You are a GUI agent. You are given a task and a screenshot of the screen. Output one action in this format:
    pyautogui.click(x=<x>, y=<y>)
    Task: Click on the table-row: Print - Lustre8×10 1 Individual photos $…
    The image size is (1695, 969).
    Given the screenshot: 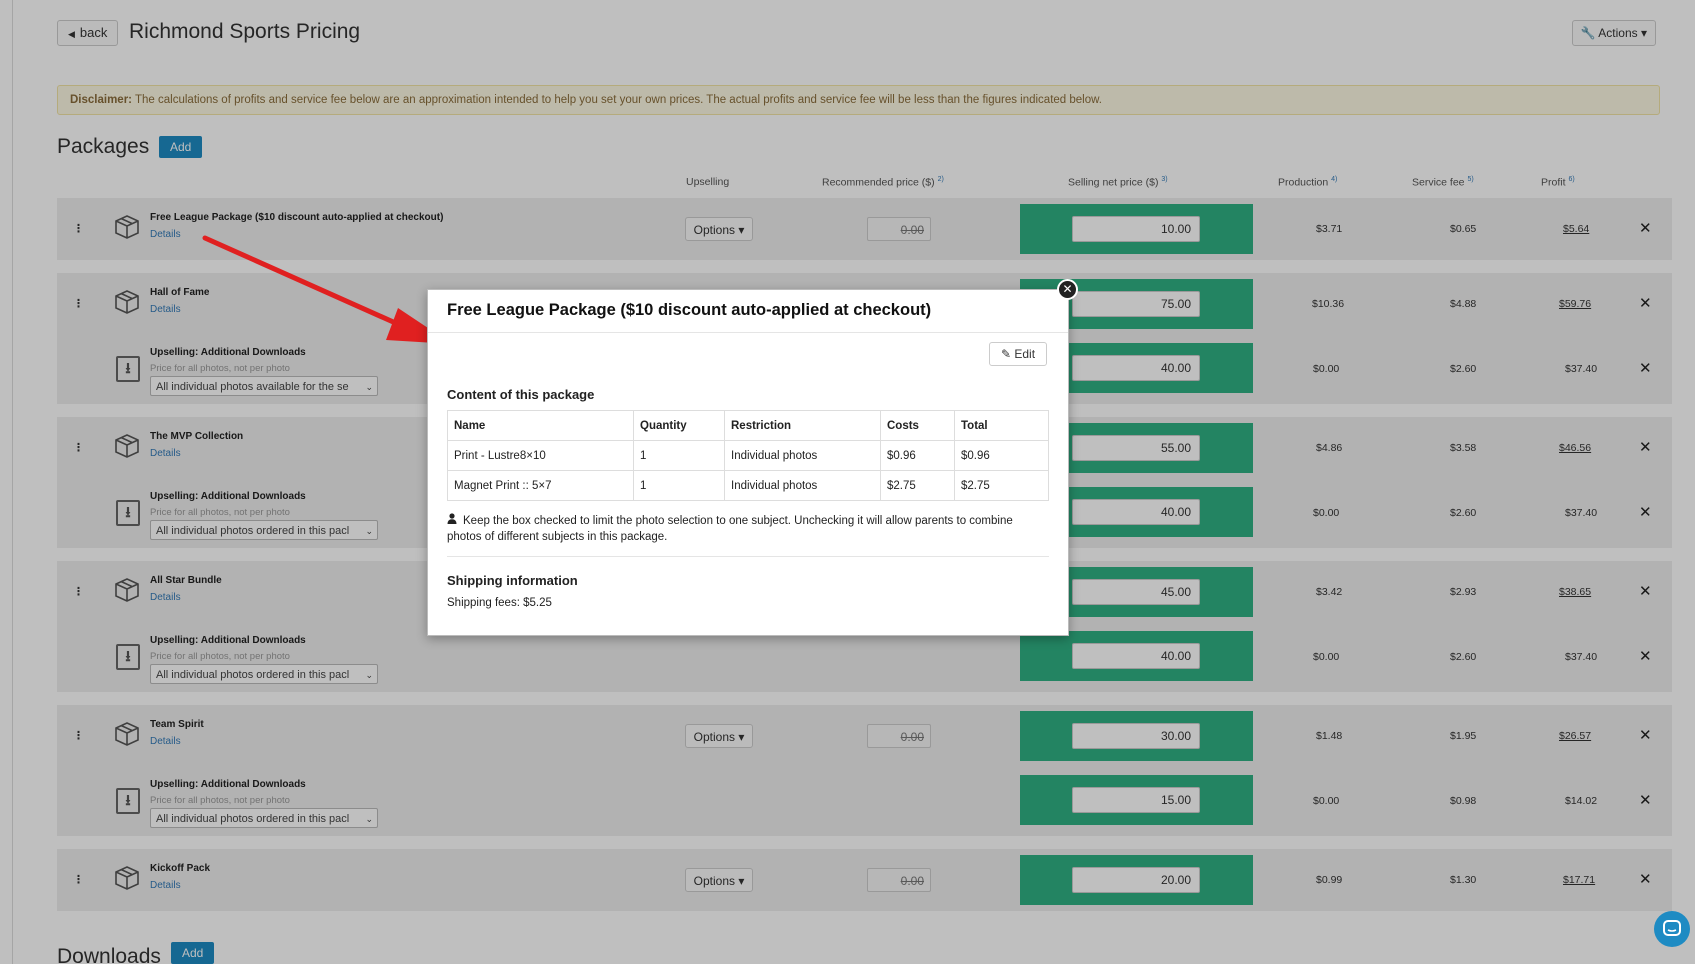 What is the action you would take?
    pyautogui.click(x=748, y=455)
    